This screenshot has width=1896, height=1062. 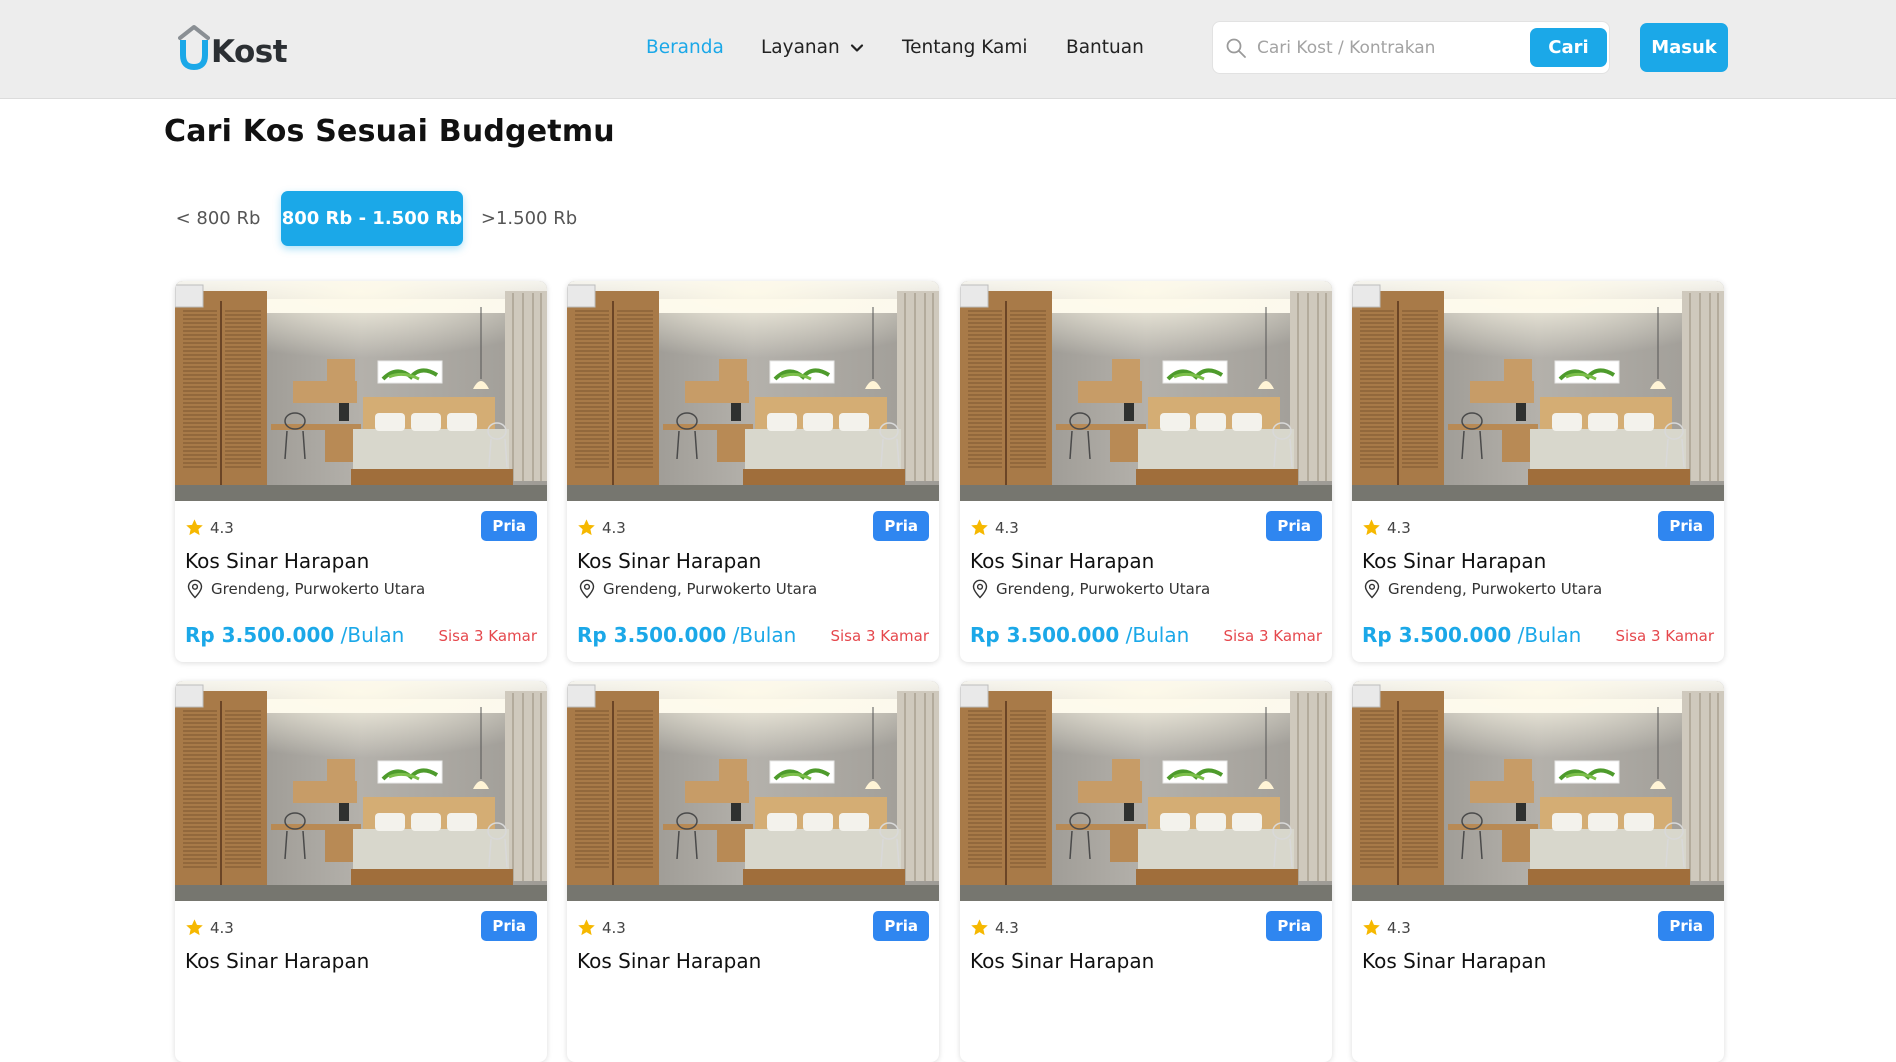 I want to click on brand-logo: Kost, so click(x=233, y=47).